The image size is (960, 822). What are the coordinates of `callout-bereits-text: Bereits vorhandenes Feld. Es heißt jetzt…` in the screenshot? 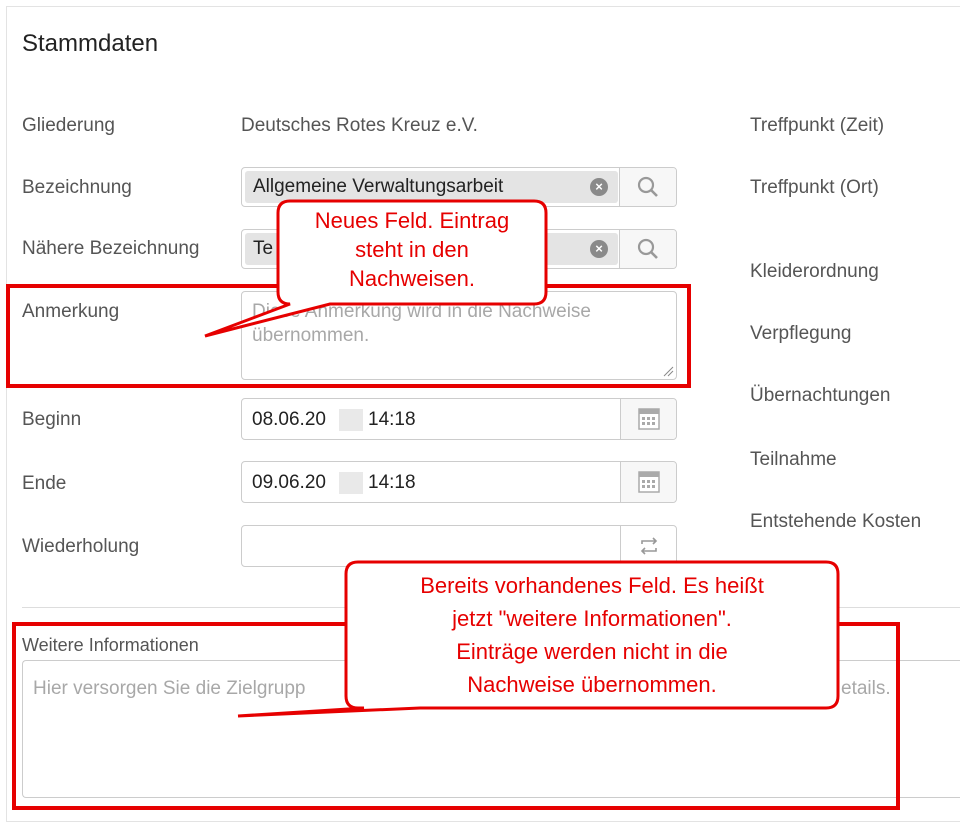 It's located at (592, 635).